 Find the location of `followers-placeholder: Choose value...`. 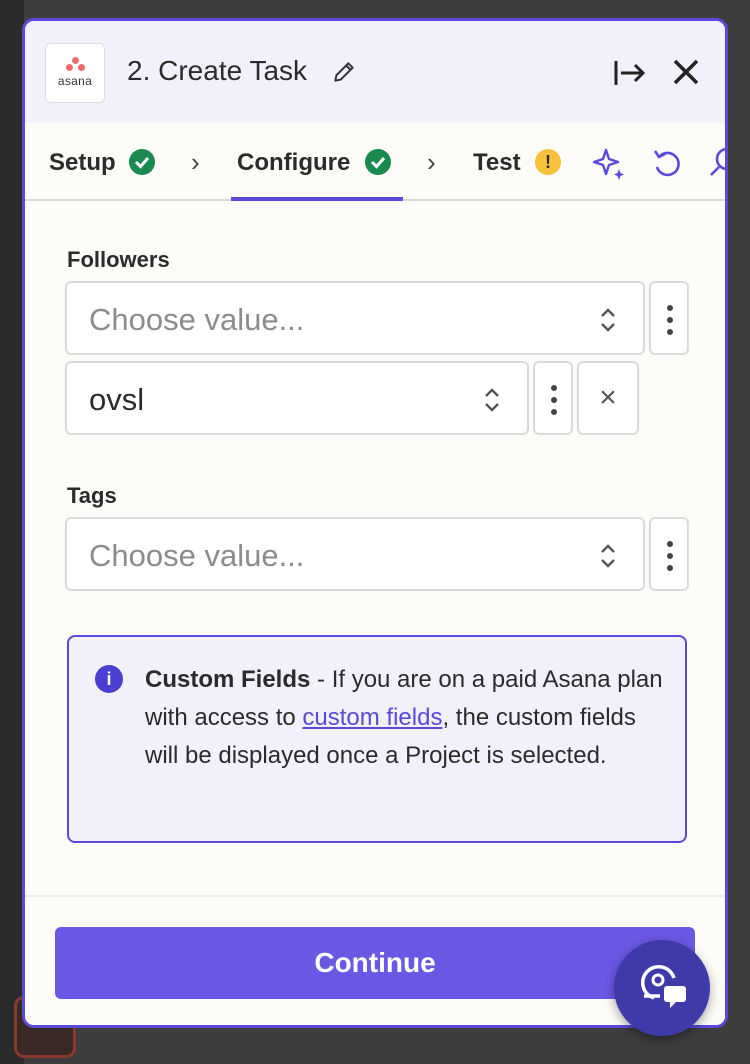

followers-placeholder: Choose value... is located at coordinates (197, 319).